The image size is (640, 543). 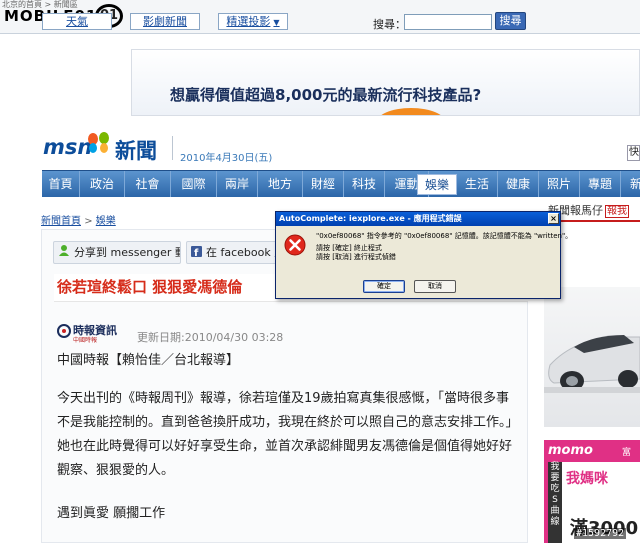 I want to click on nav-item-health: 健康, so click(x=518, y=184).